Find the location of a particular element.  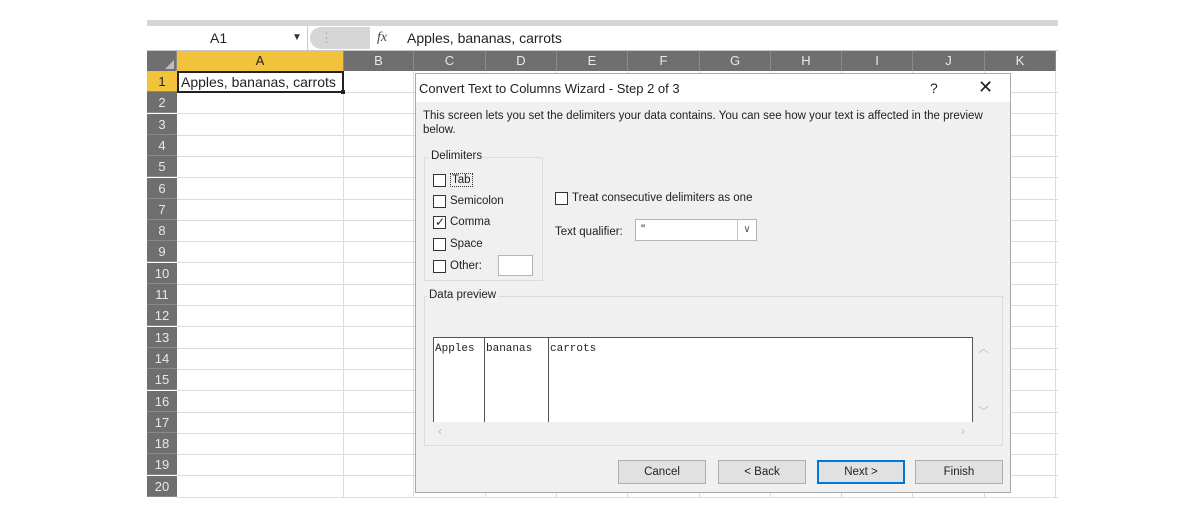

next-button: Next > is located at coordinates (861, 472).